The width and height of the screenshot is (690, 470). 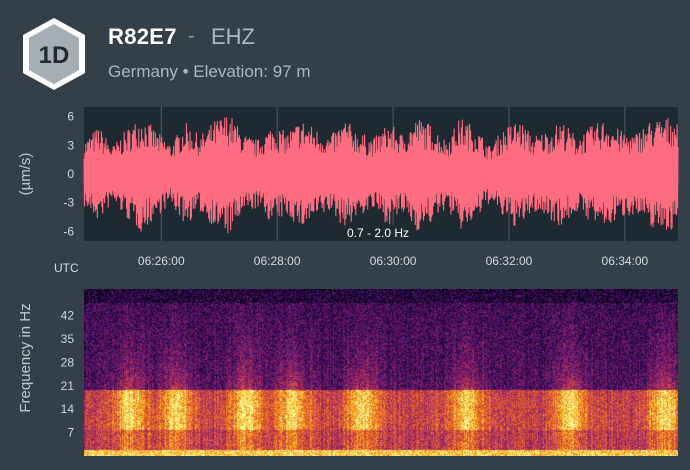 What do you see at coordinates (25, 357) in the screenshot?
I see `spectrogram-y-axis-label: Frequency in Hz` at bounding box center [25, 357].